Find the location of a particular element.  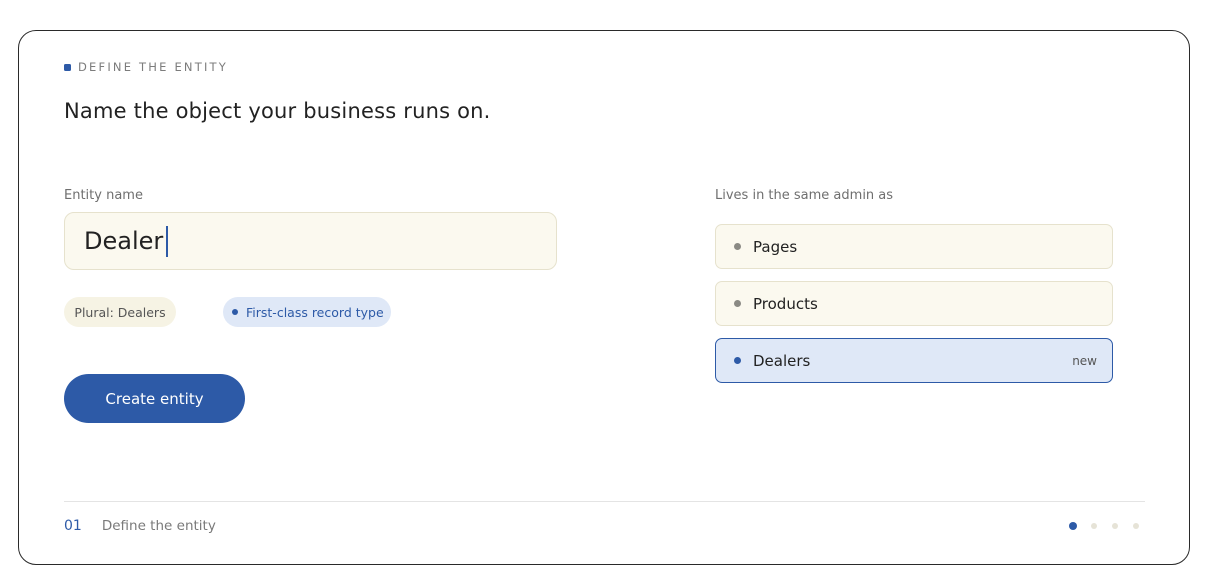

entity-name-input: Dealer is located at coordinates (310, 241).